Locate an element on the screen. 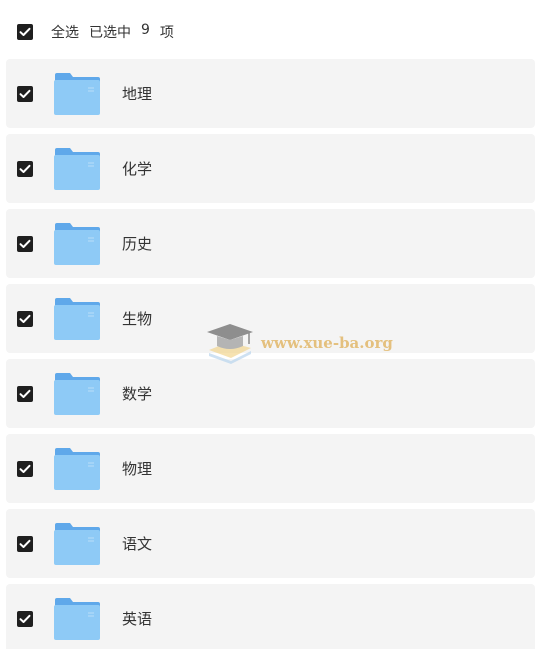  watermark-text: www.xue-ba.org is located at coordinates (327, 343).